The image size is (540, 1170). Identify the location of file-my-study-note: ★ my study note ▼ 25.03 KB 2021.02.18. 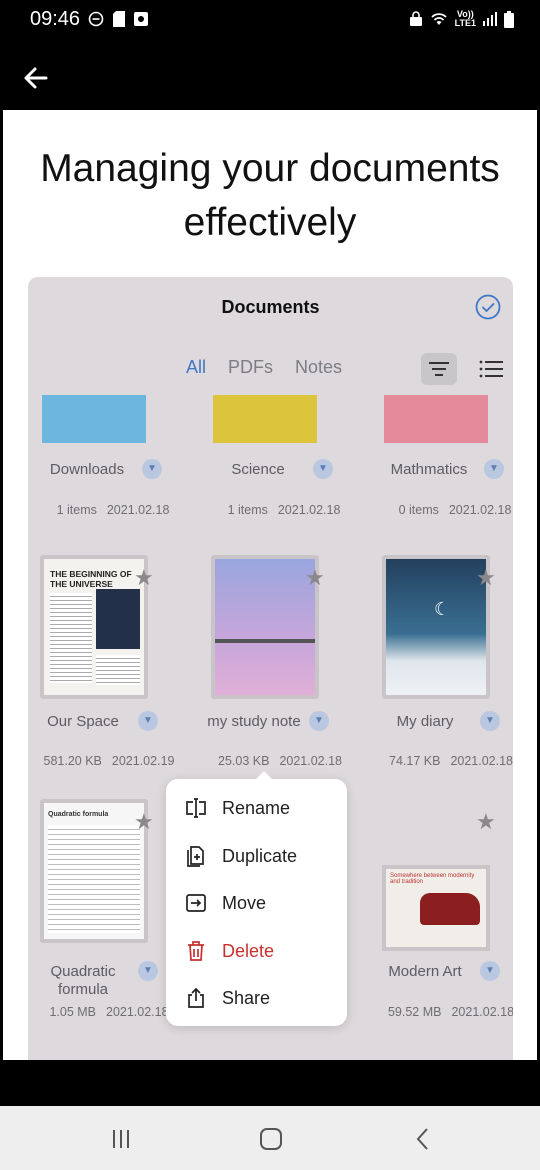
(280, 665).